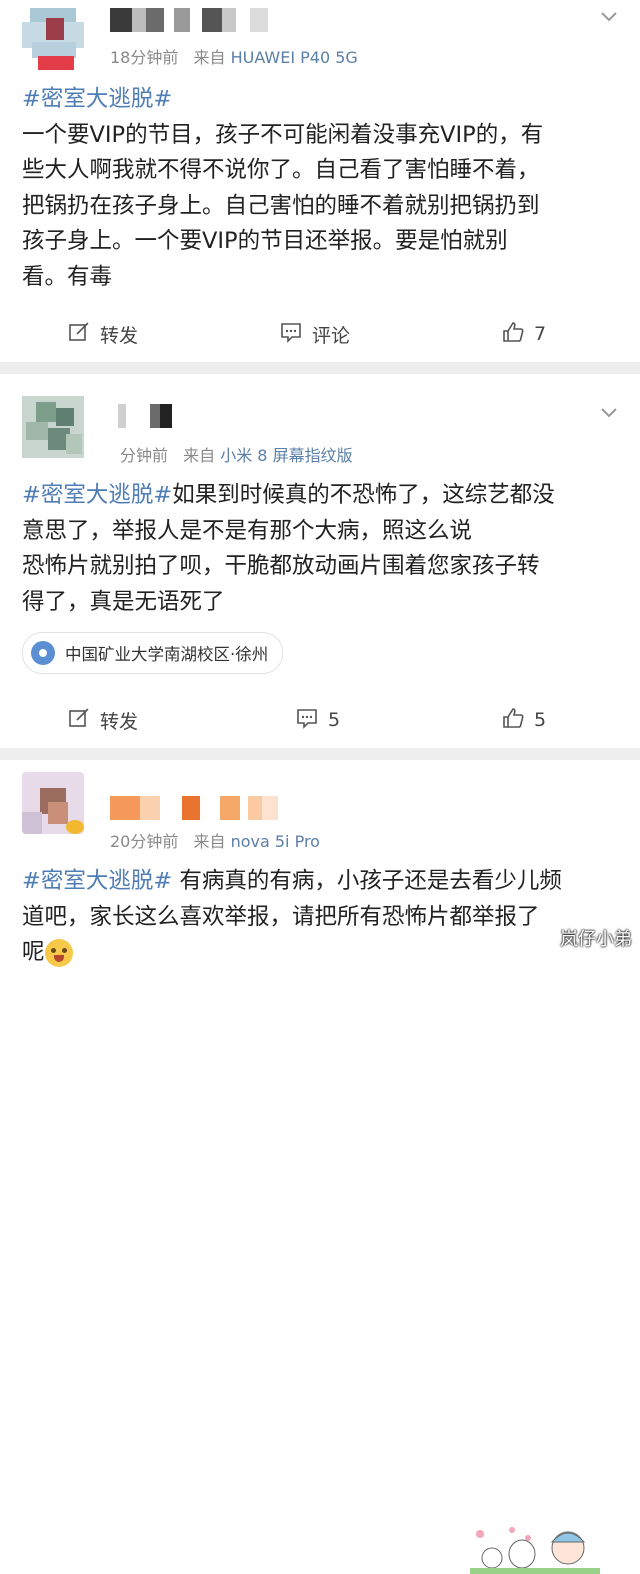 The height and width of the screenshot is (1574, 640). I want to click on post-text-line: 些大人啊我就不得不说你了。自己看了害怕睡不着，, so click(281, 170).